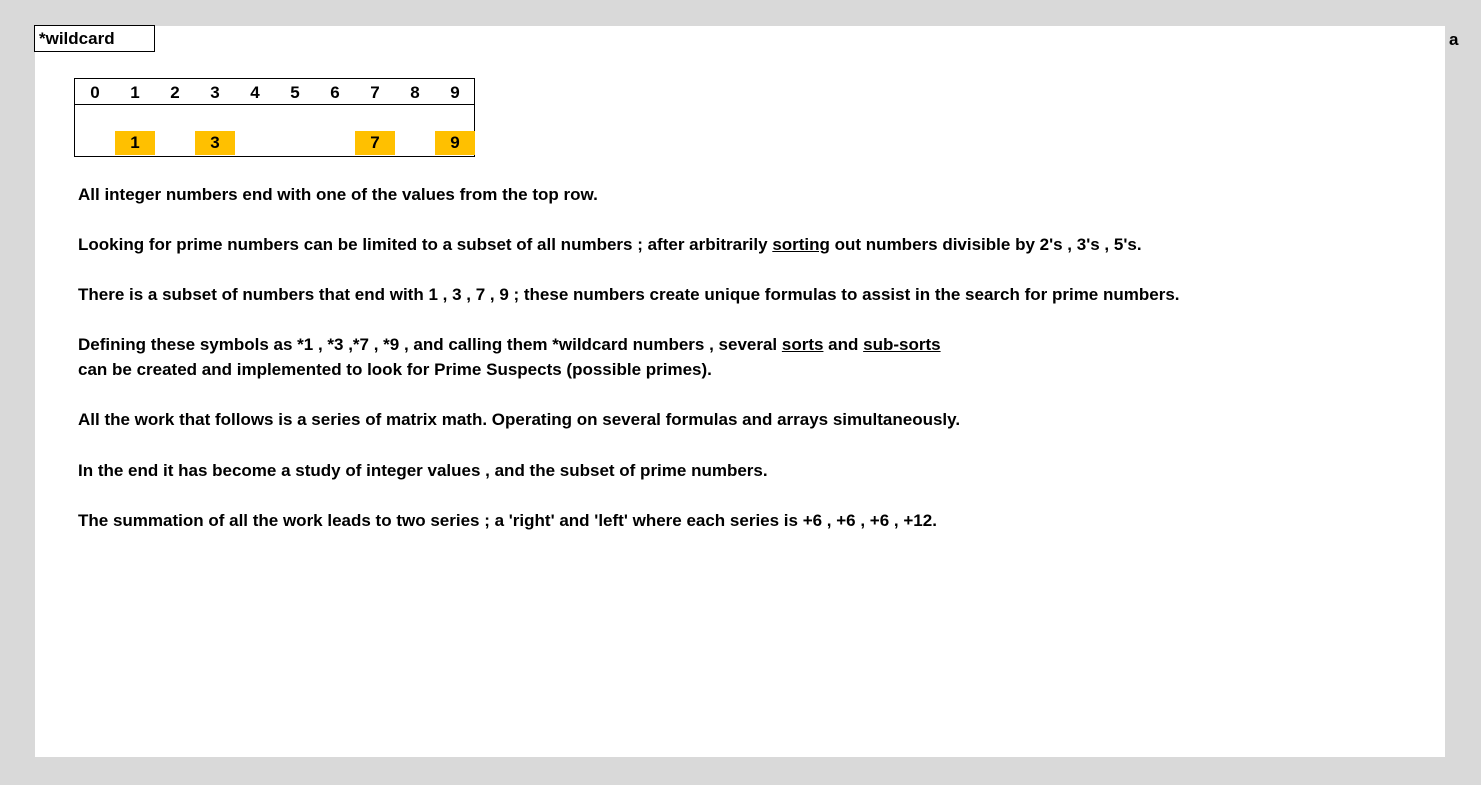  I want to click on sub-sorts-link: sub-sorts, so click(901, 344).